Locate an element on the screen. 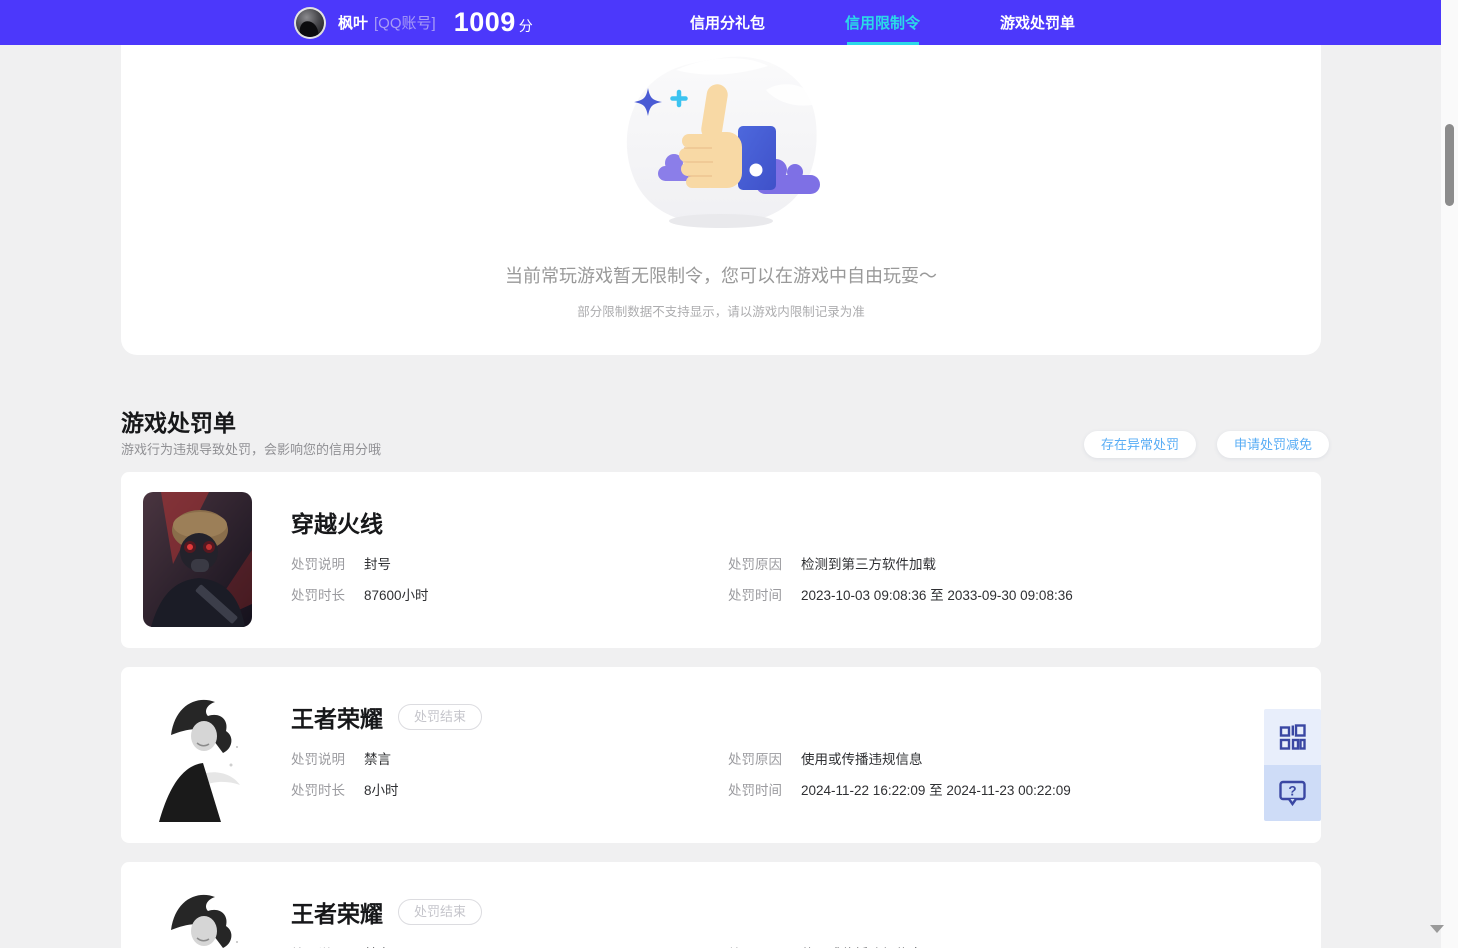 The width and height of the screenshot is (1458, 948). user-name: 枫叶 is located at coordinates (353, 23).